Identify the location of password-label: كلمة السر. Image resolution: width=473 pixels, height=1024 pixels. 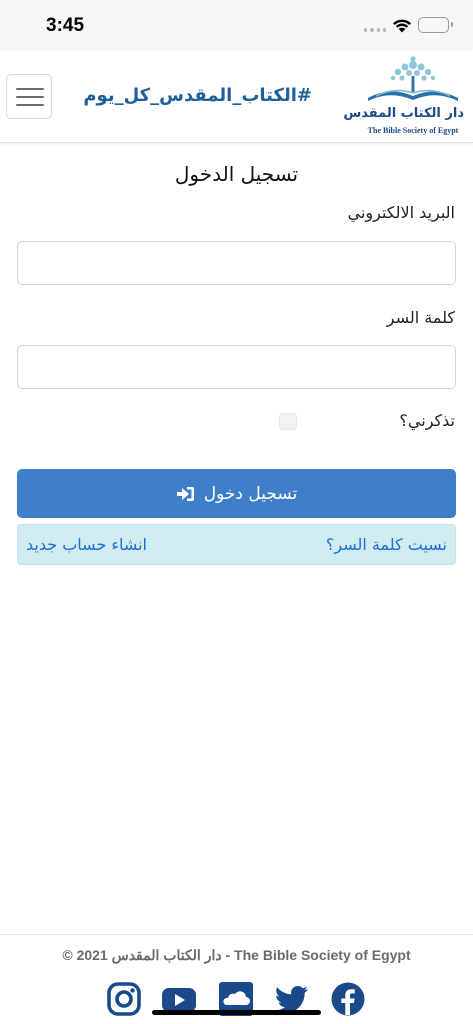
(420, 317).